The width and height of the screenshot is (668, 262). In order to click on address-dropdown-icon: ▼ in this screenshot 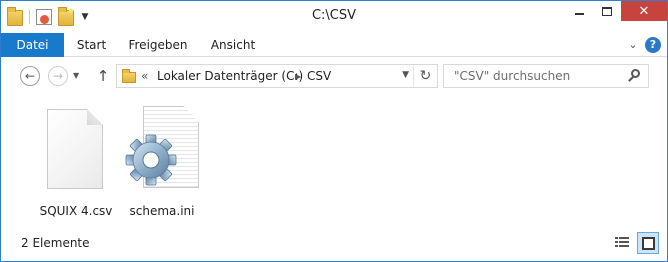, I will do `click(405, 75)`.